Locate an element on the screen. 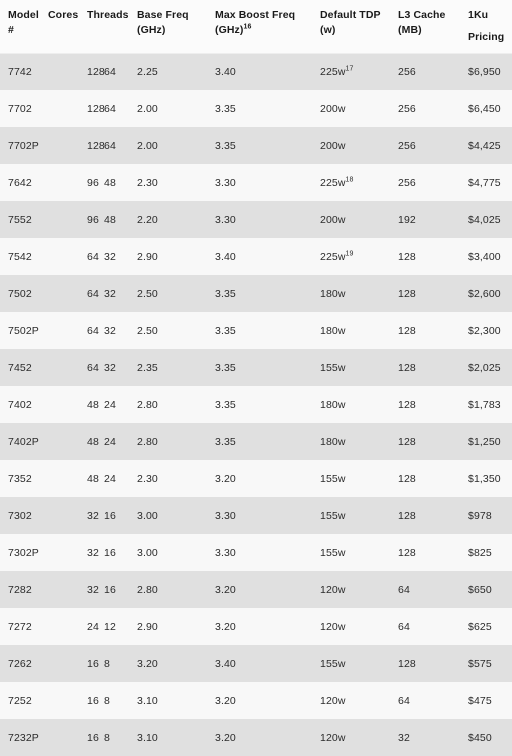  cell-cores: 64 is located at coordinates (82, 71).